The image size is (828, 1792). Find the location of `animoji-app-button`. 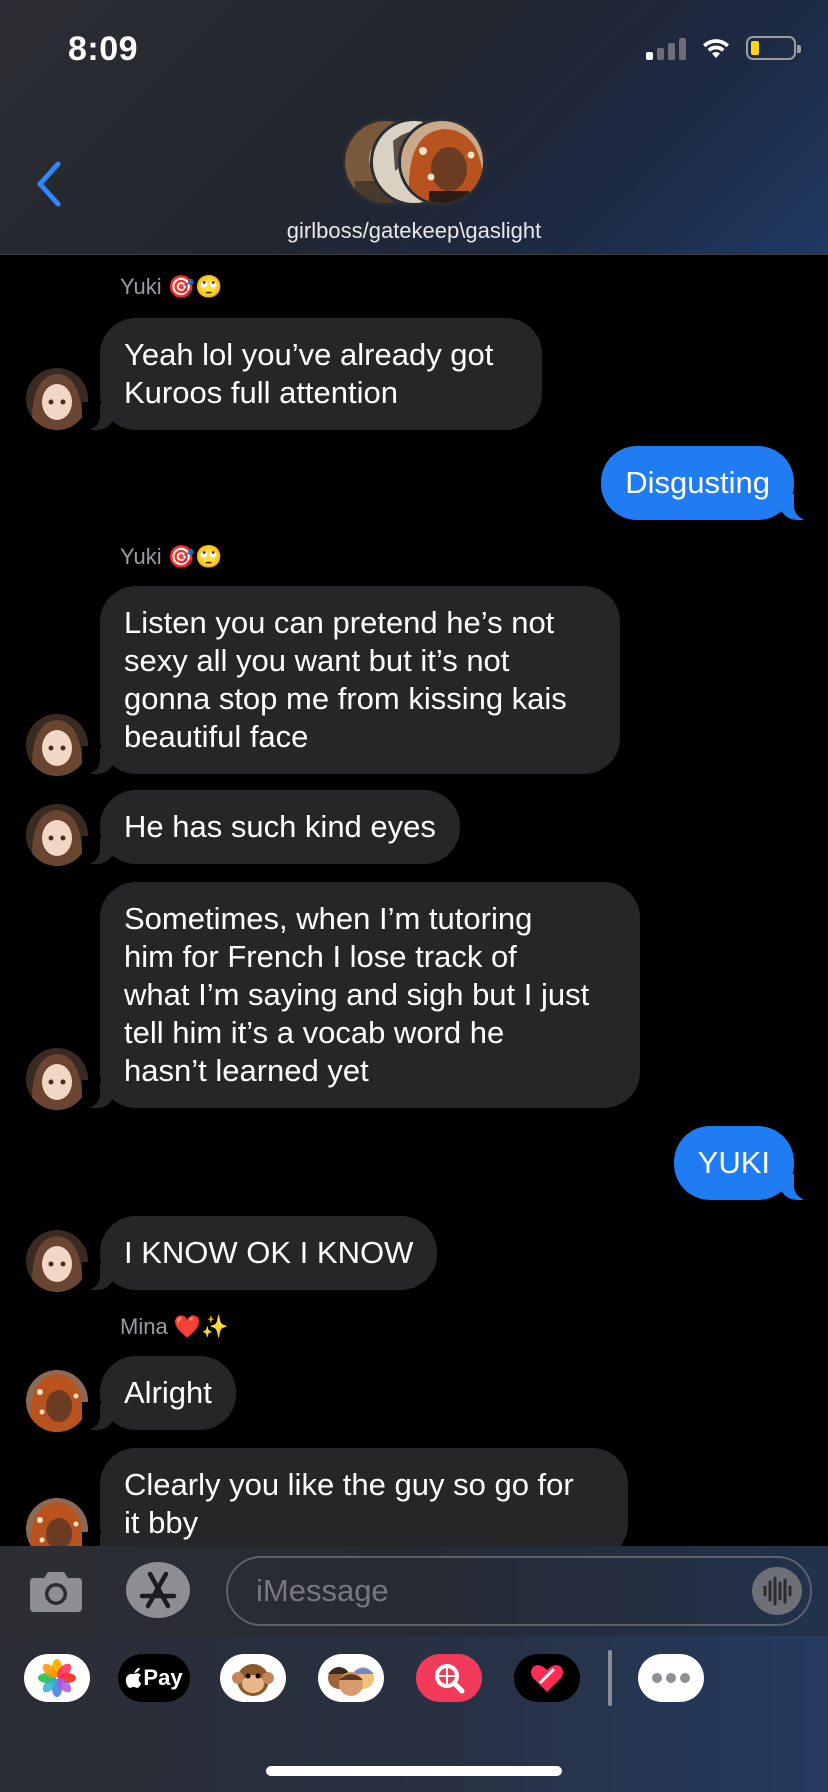

animoji-app-button is located at coordinates (253, 1678).